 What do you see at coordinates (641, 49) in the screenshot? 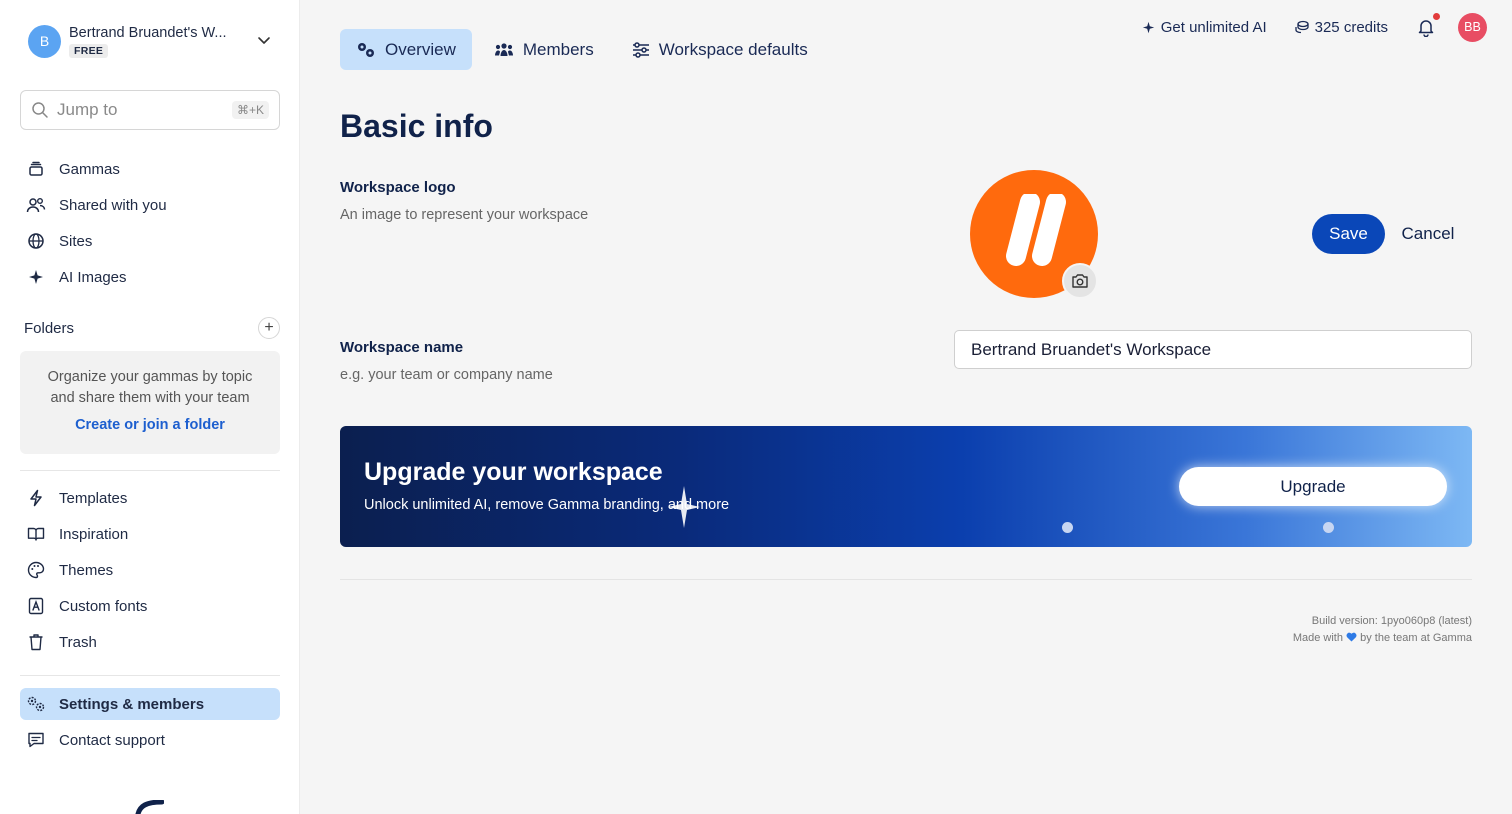
I see `sliders-icon` at bounding box center [641, 49].